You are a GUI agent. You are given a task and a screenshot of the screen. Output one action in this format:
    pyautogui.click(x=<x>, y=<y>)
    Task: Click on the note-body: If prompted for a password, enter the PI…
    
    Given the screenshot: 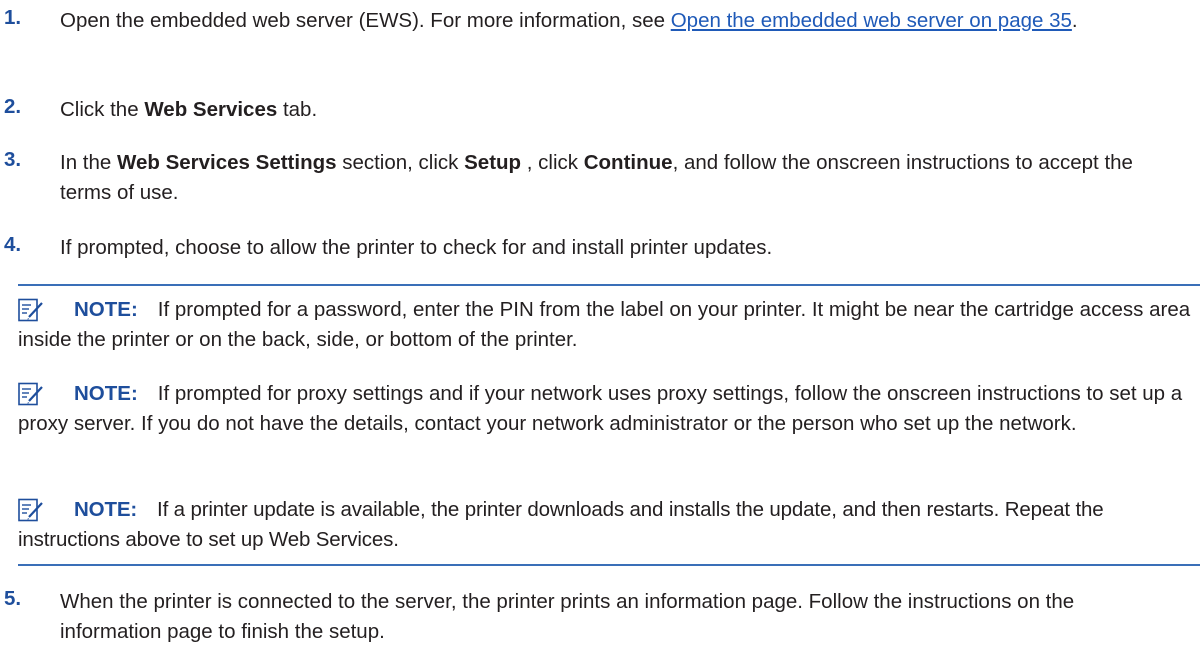 What is the action you would take?
    pyautogui.click(x=604, y=324)
    